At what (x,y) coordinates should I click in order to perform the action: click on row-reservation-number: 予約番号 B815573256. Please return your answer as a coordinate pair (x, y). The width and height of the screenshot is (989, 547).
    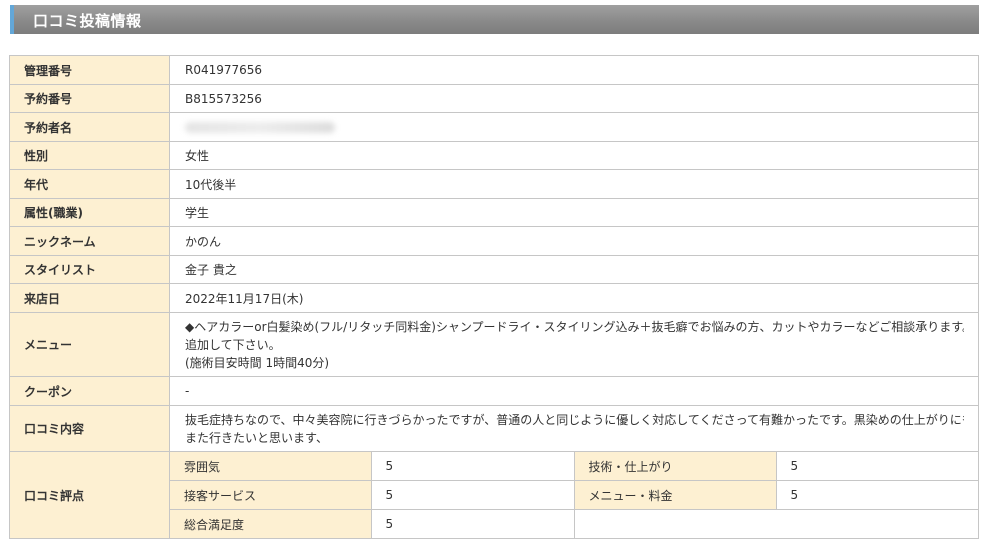
    Looking at the image, I should click on (494, 98).